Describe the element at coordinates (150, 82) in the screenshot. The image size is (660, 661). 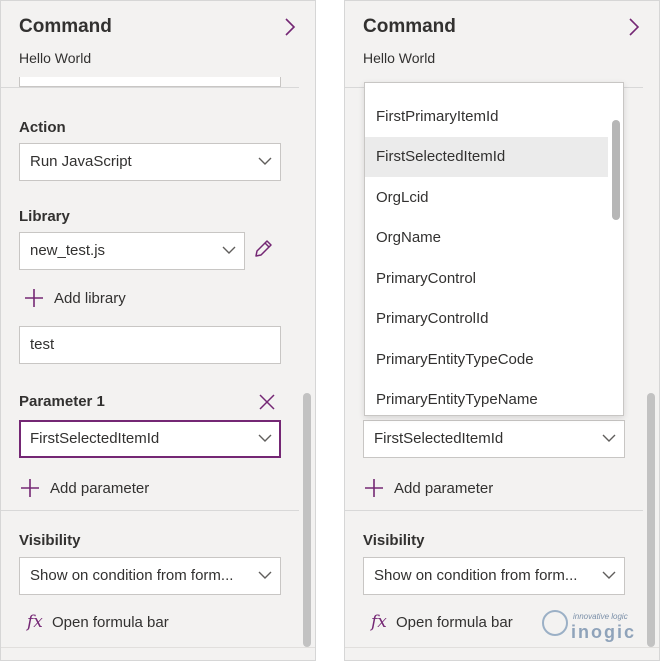
I see `previous-field-edge` at that location.